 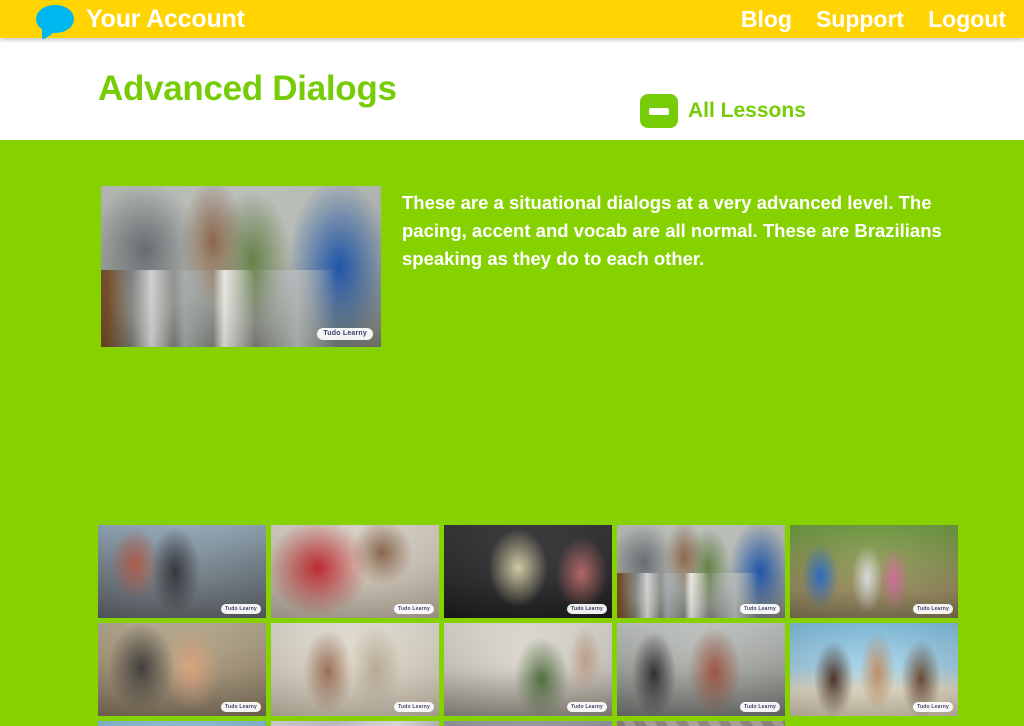 I want to click on nav-link-support: Support, so click(x=860, y=19).